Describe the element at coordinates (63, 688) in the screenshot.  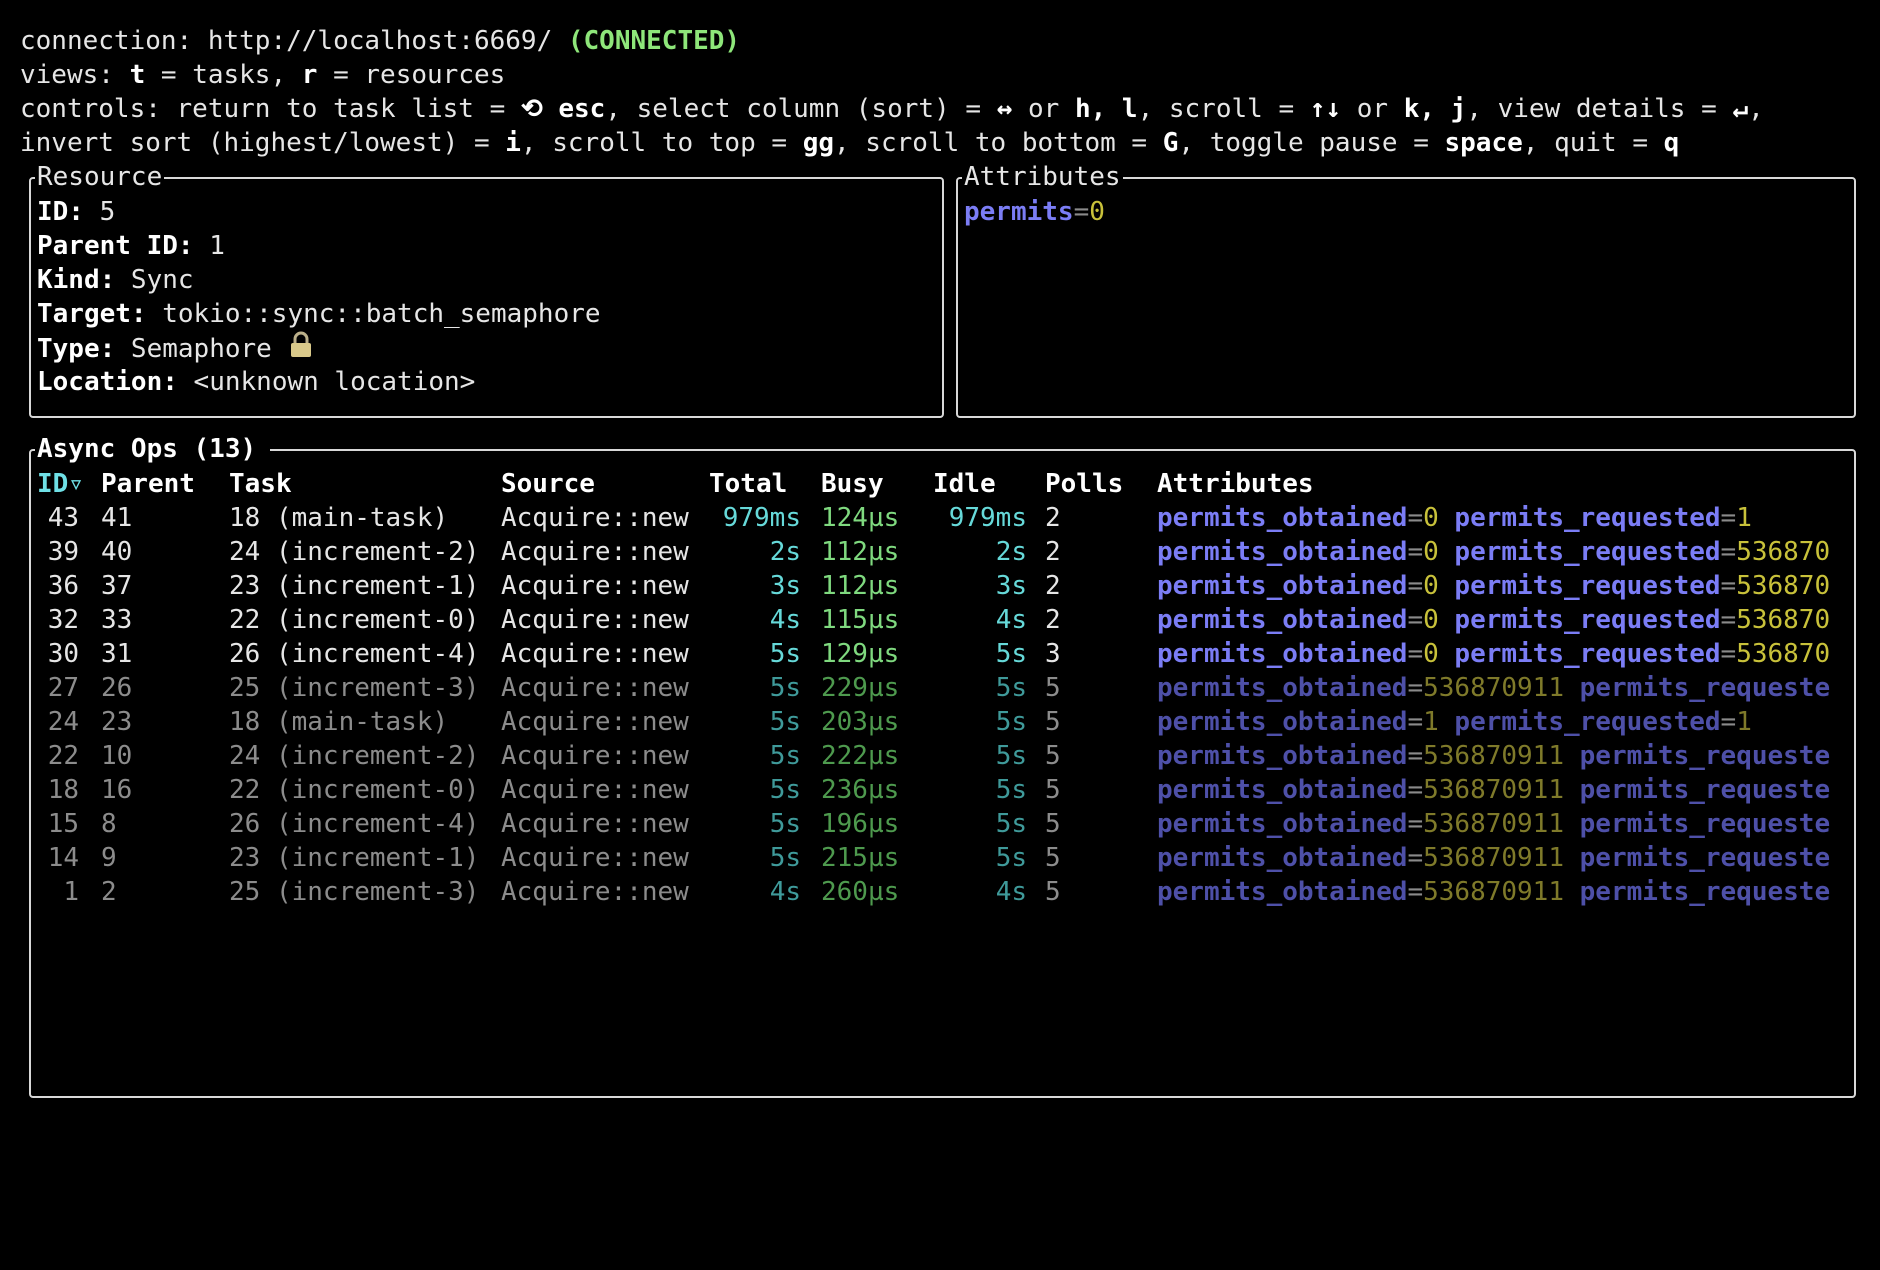
I see `cell-id: 27` at that location.